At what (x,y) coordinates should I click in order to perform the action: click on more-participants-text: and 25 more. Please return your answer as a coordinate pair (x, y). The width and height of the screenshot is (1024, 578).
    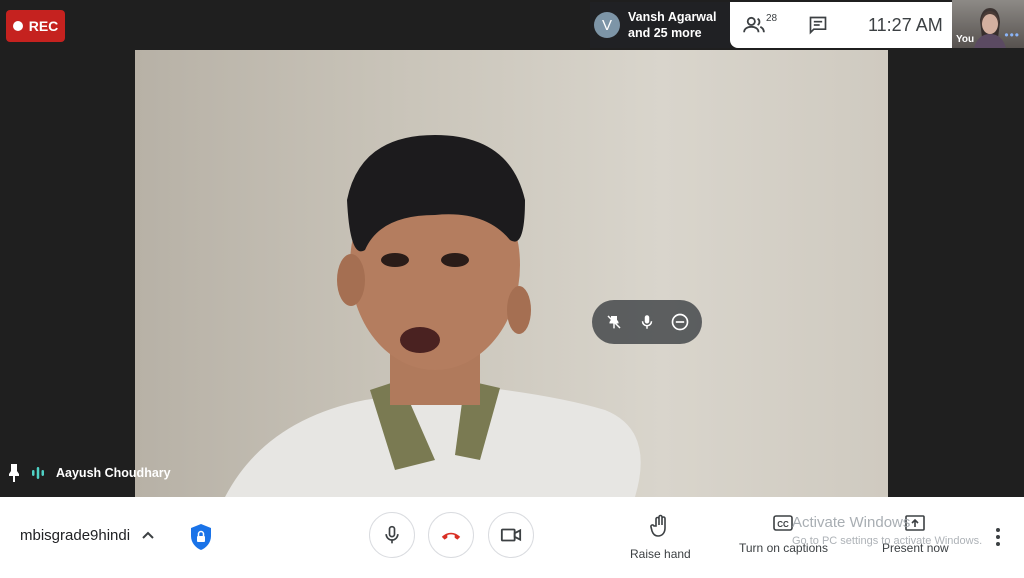
    Looking at the image, I should click on (665, 33).